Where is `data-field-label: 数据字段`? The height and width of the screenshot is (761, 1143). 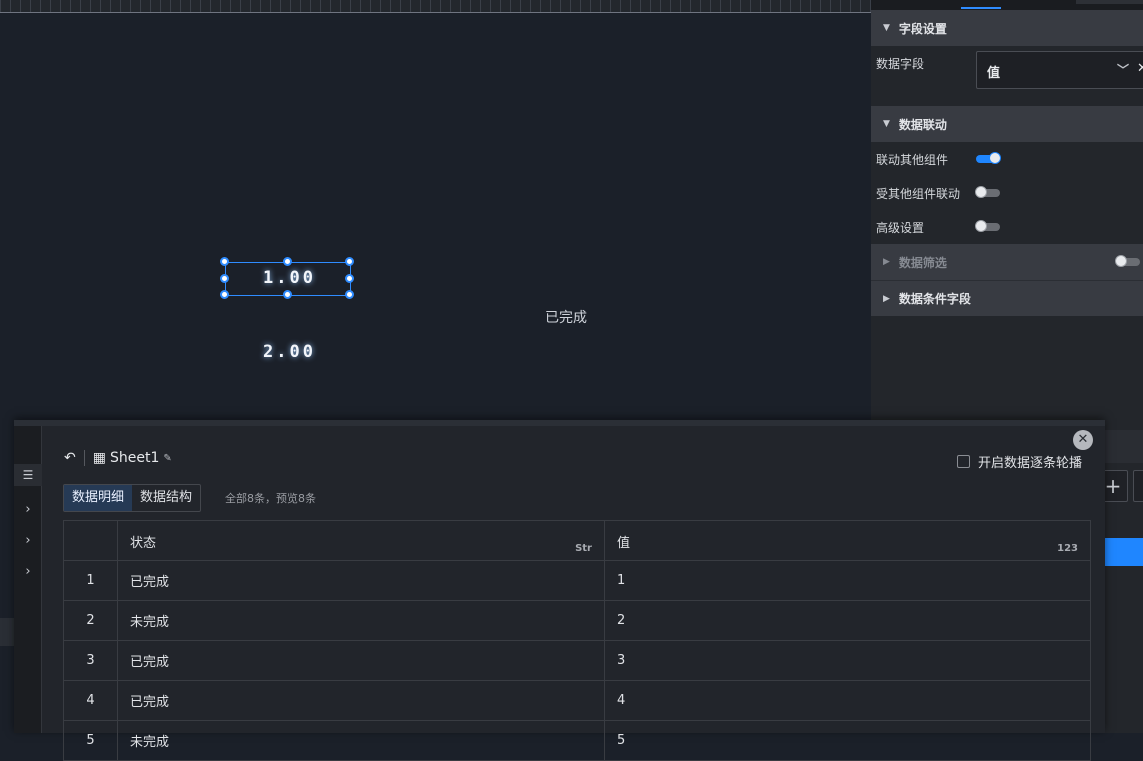 data-field-label: 数据字段 is located at coordinates (900, 64).